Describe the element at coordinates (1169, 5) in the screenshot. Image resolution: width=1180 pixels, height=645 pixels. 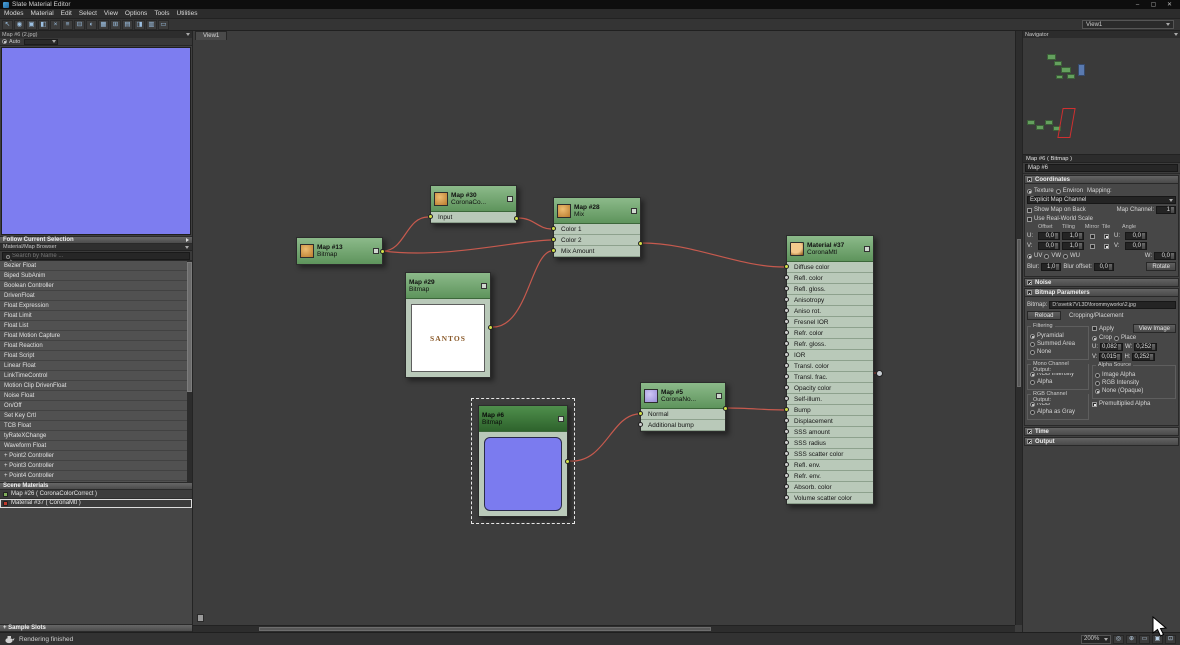
I see `close-button: ✕` at that location.